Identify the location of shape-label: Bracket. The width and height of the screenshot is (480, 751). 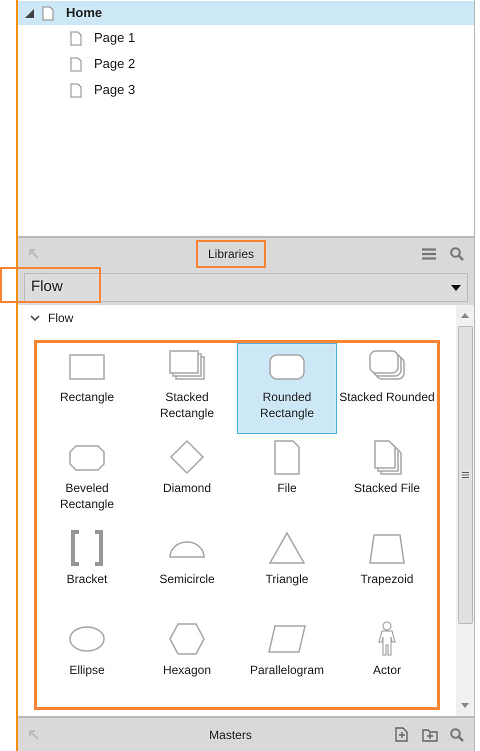
(87, 579).